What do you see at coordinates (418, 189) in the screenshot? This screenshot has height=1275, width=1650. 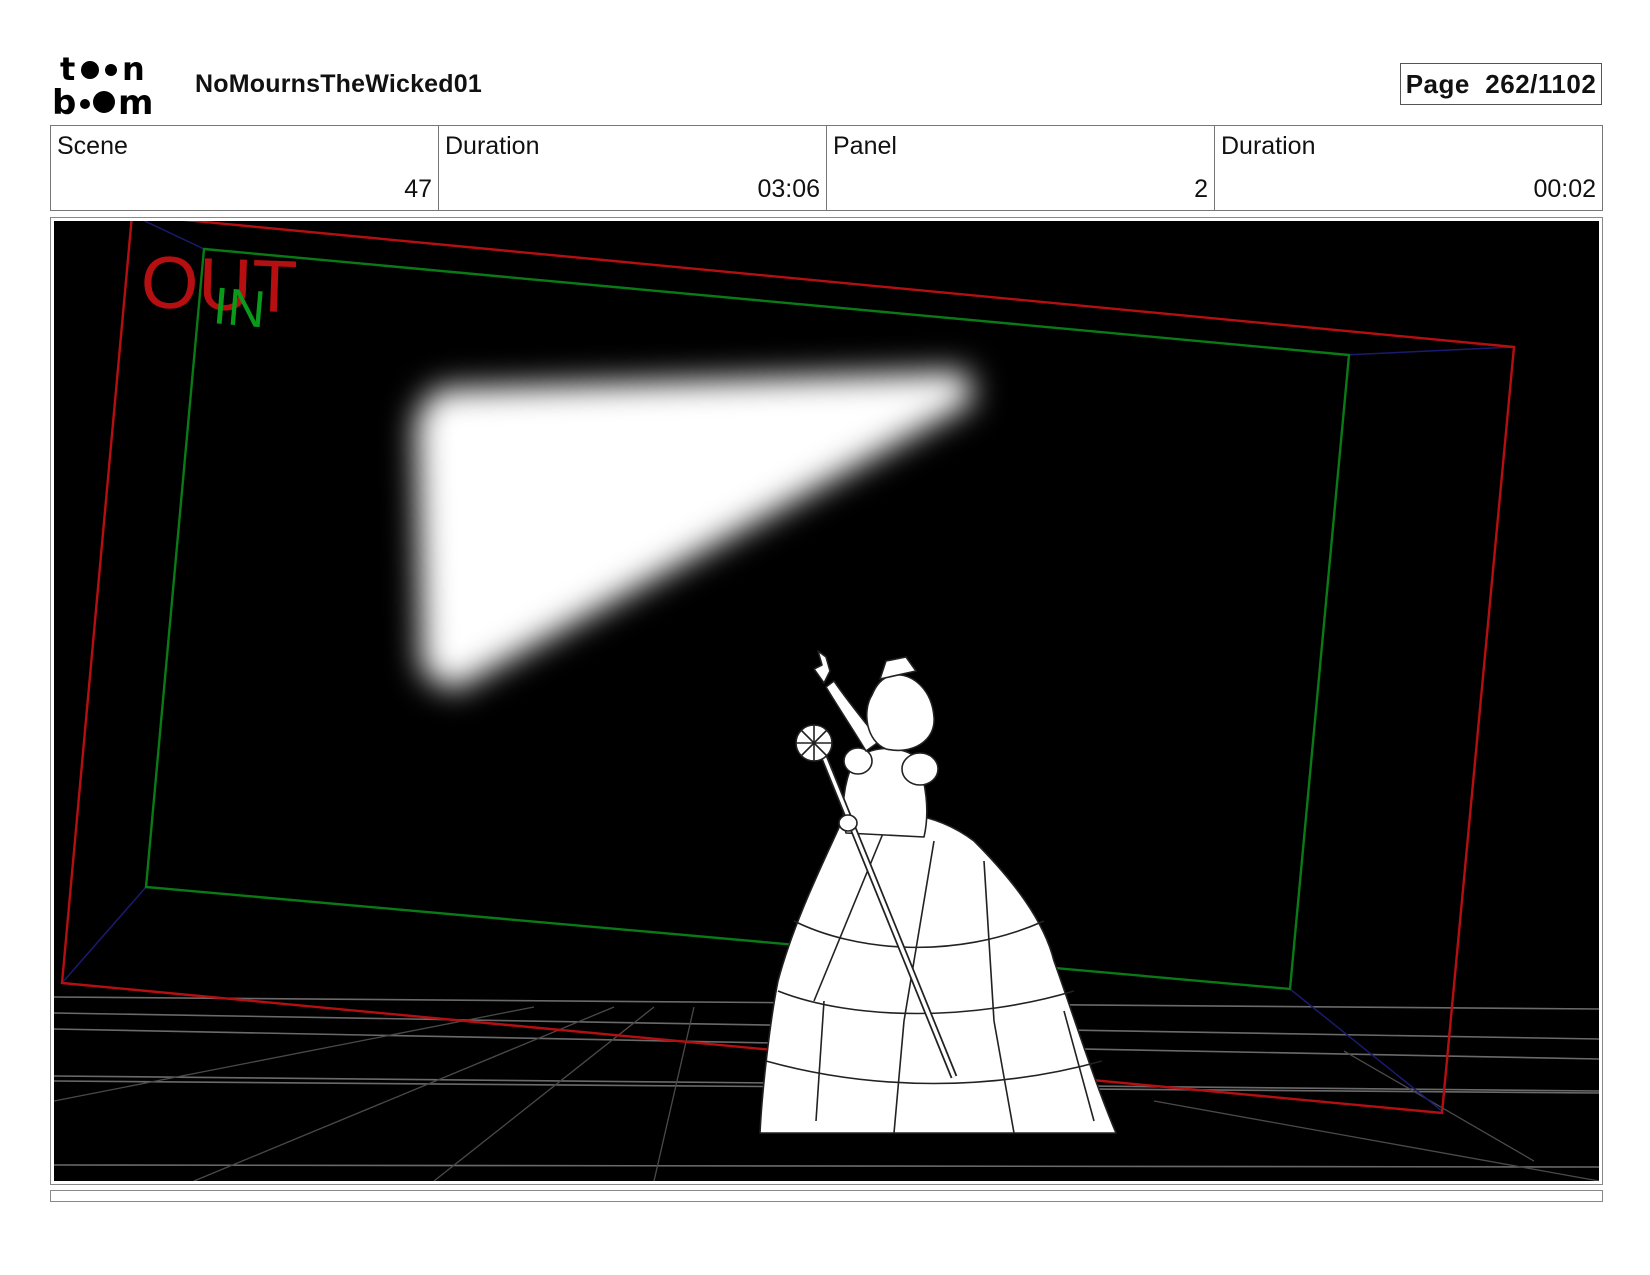 I see `scene-value: 47` at bounding box center [418, 189].